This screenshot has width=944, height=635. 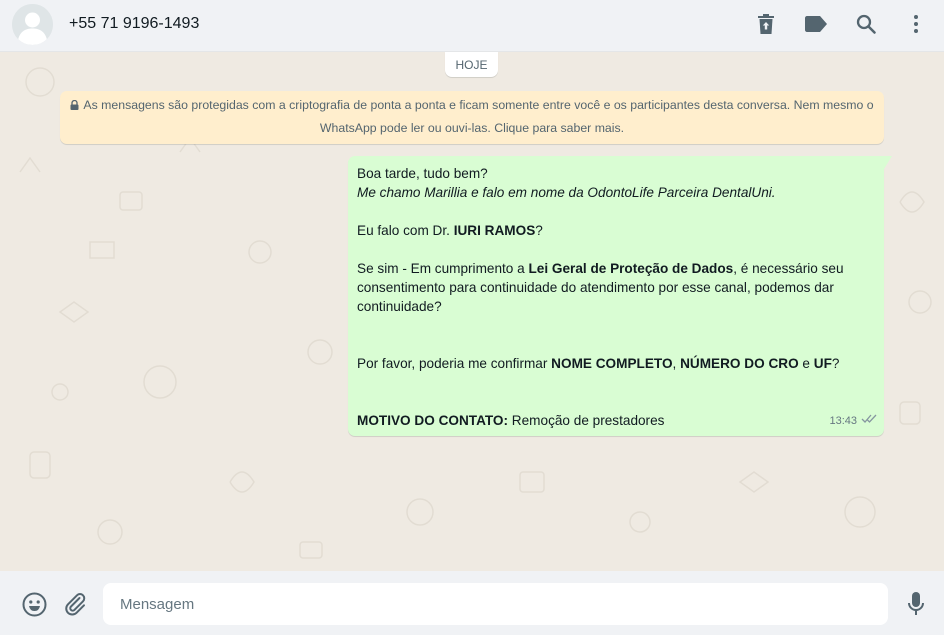 I want to click on attach-icon, so click(x=75, y=604).